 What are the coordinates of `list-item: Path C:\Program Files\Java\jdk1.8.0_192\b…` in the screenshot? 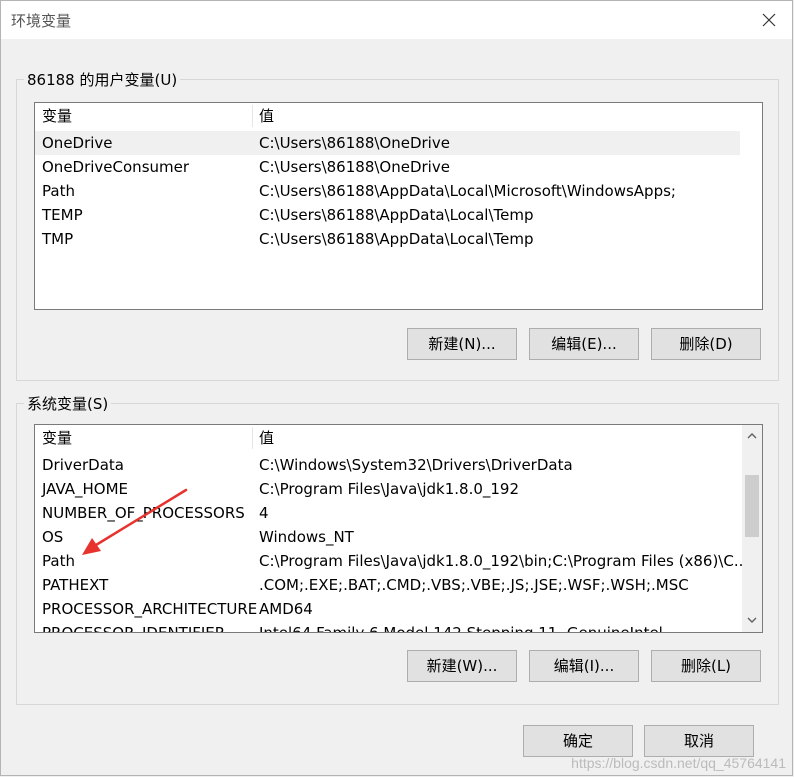 It's located at (391, 561).